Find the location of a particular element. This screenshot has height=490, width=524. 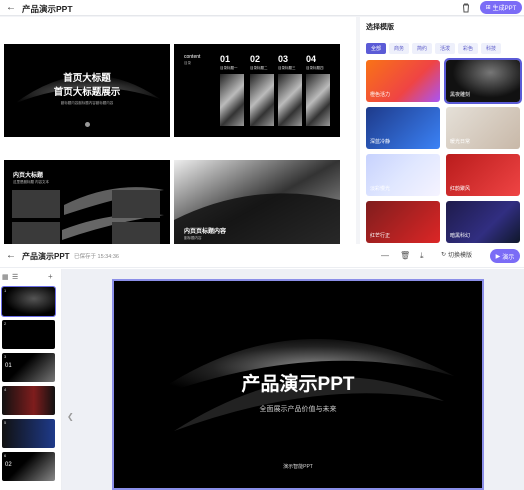

preview-slide-cover: 首页大标题 首页大标题展示 副标题内容副标题内容副标题内容 is located at coordinates (87, 90).